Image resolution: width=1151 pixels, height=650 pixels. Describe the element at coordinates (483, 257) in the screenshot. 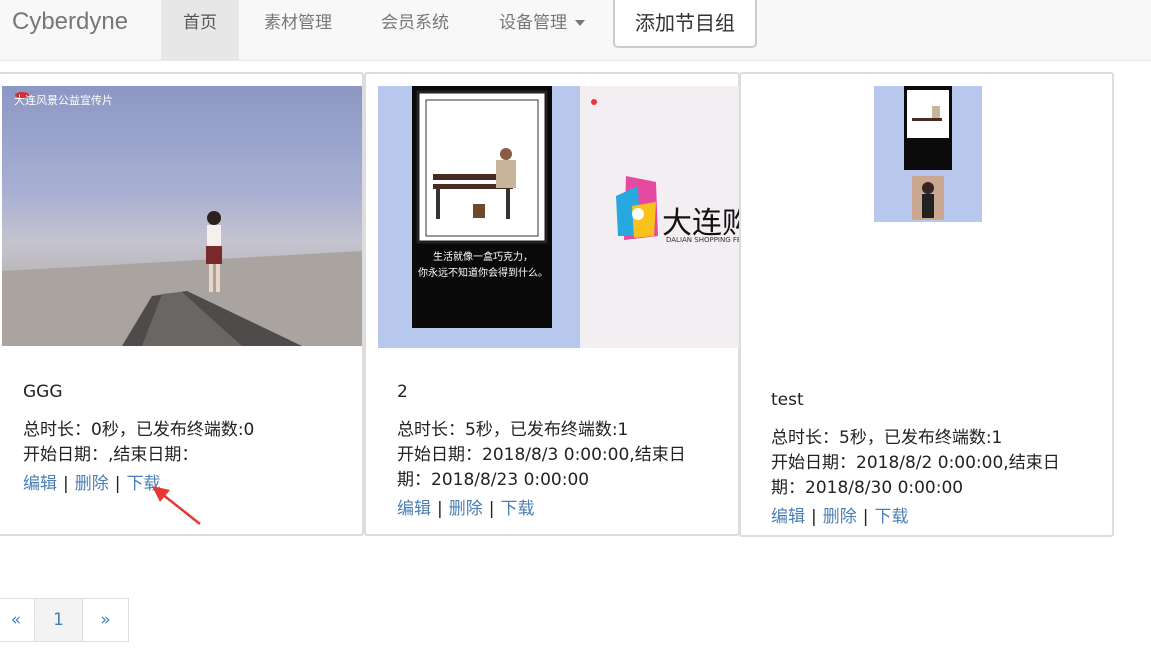

I see `poster-line-1: 生活就像一盒巧克力，` at that location.